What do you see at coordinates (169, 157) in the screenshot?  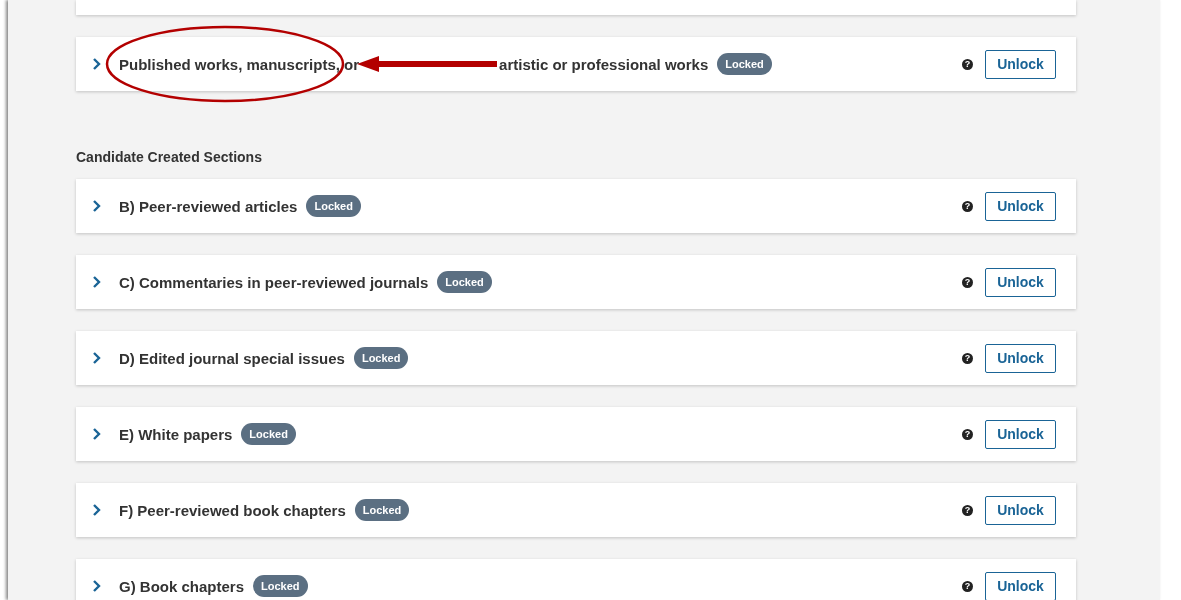 I see `section-heading: Candidate Created Sections` at bounding box center [169, 157].